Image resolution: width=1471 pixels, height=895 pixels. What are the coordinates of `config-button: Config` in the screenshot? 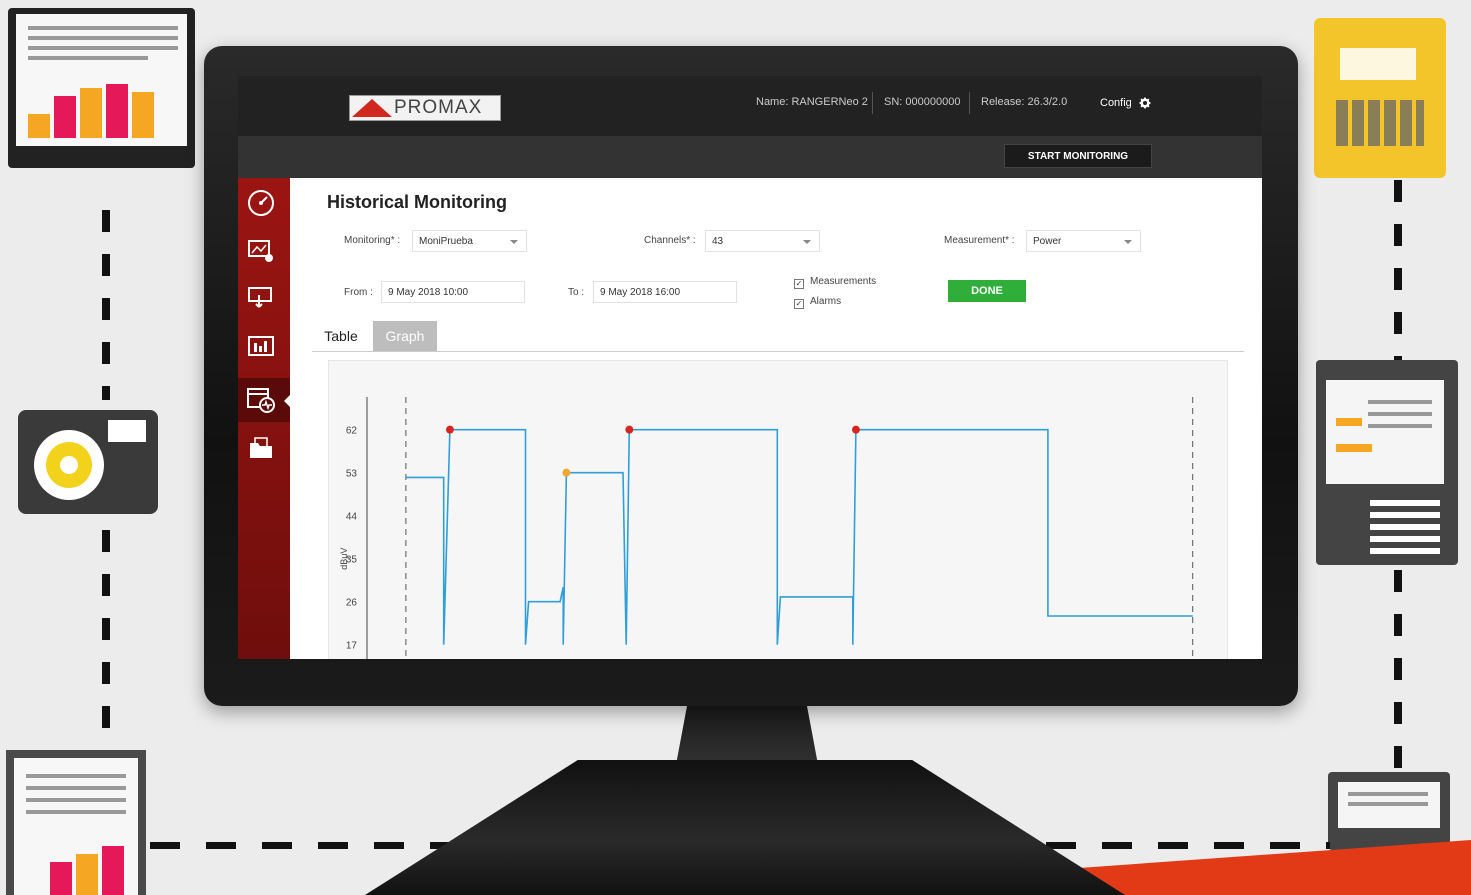 It's located at (1126, 103).